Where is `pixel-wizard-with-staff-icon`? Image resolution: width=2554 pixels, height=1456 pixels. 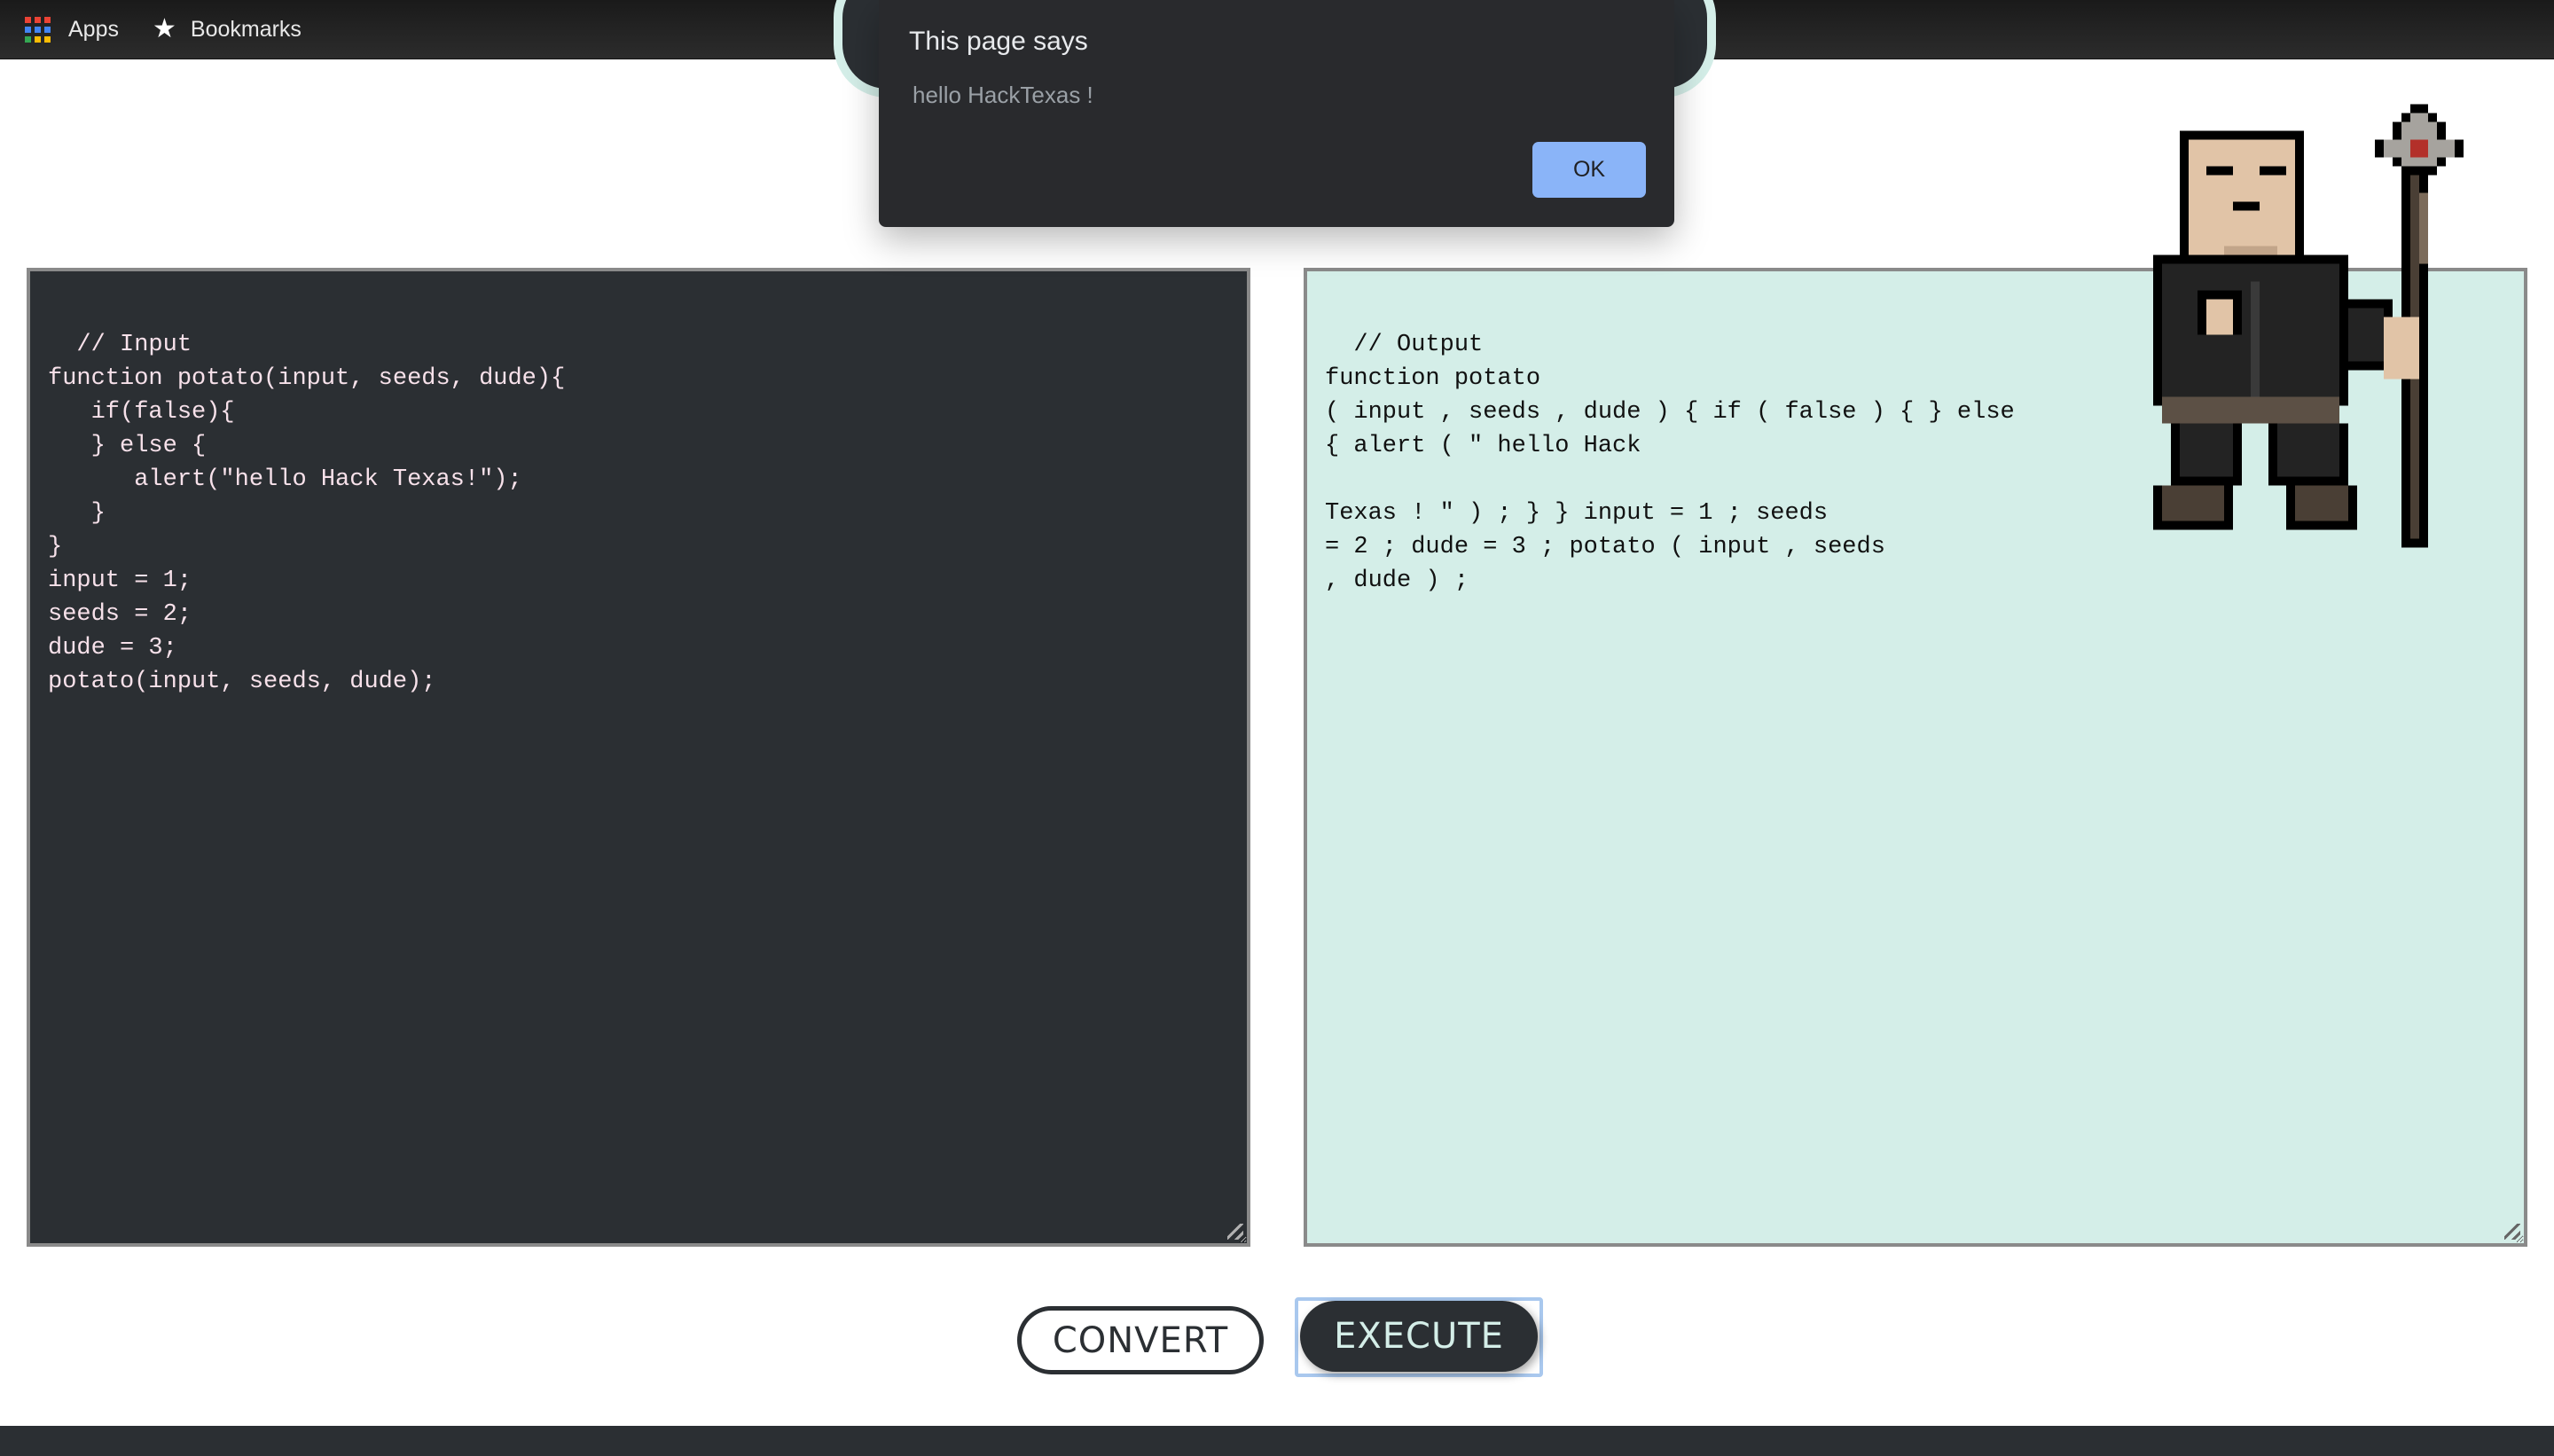
pixel-wizard-with-staff-icon is located at coordinates (2308, 326).